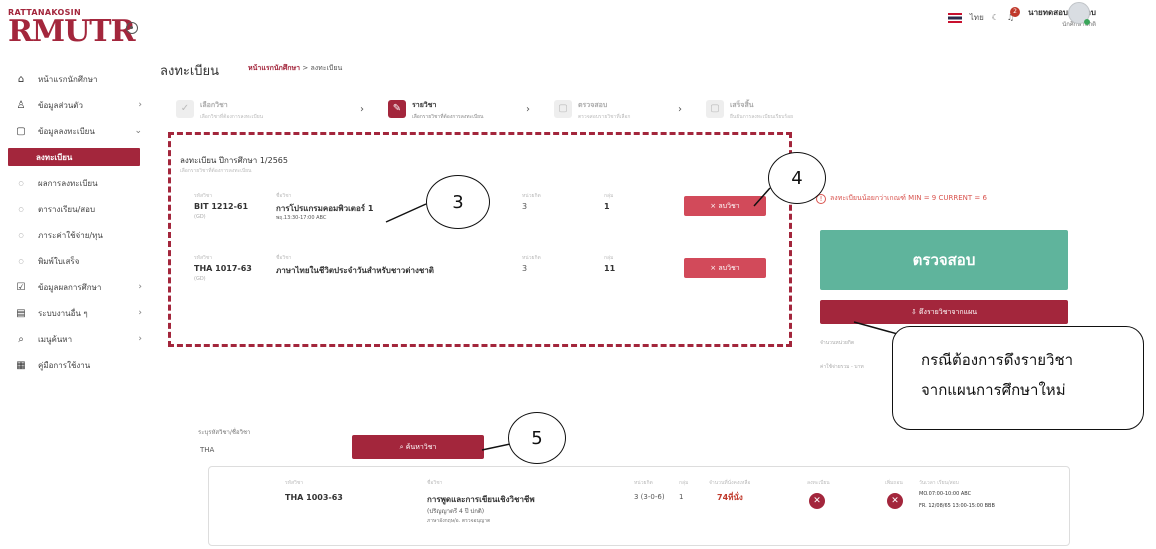  I want to click on sidebar-item-label: คู่มือการใช้งาน, so click(64, 365).